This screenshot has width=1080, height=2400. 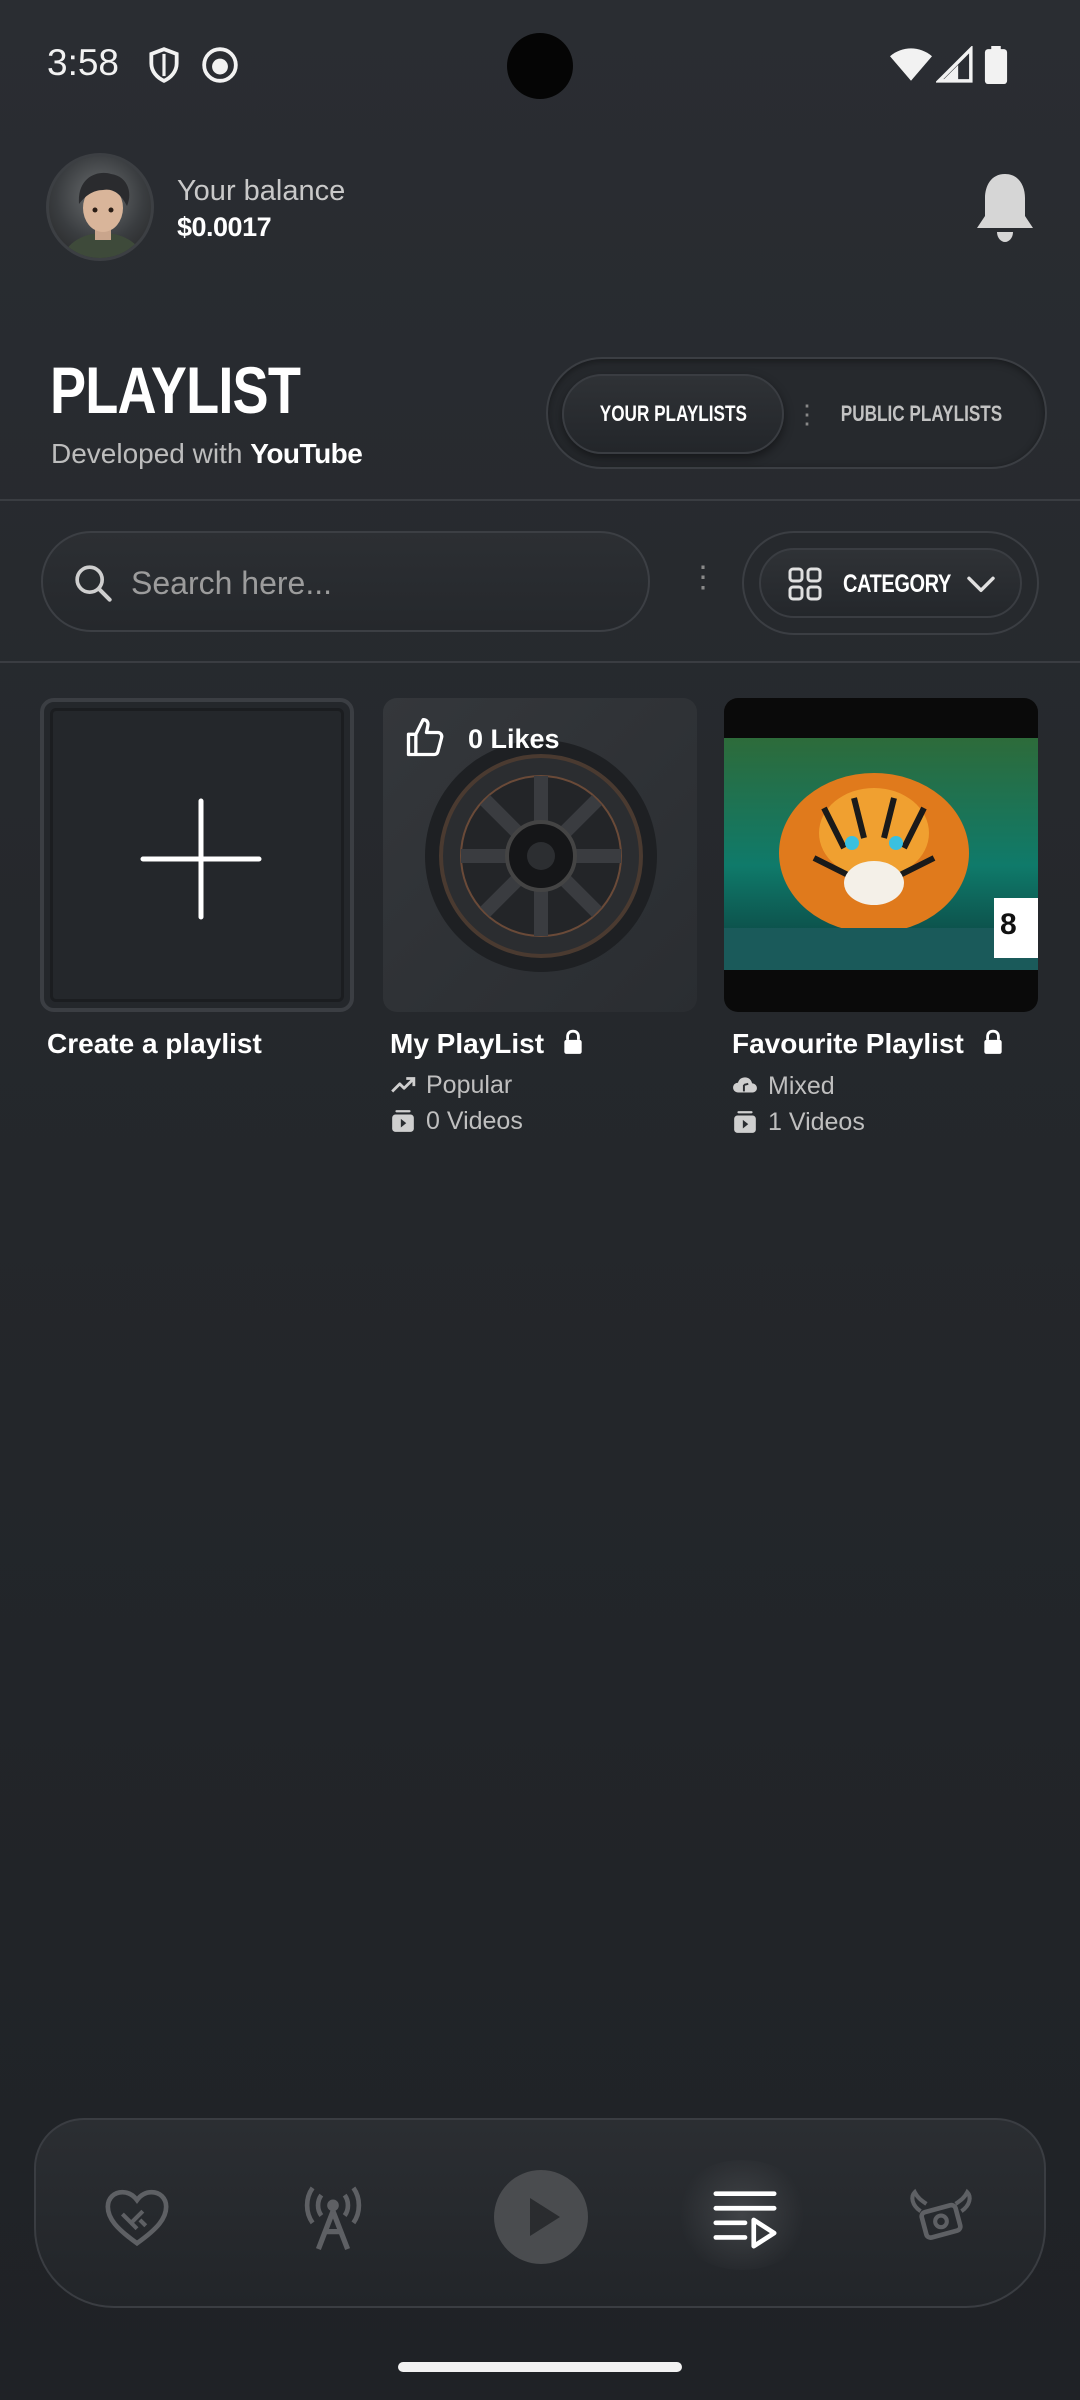 I want to click on category-label: CATEGORY, so click(x=897, y=584).